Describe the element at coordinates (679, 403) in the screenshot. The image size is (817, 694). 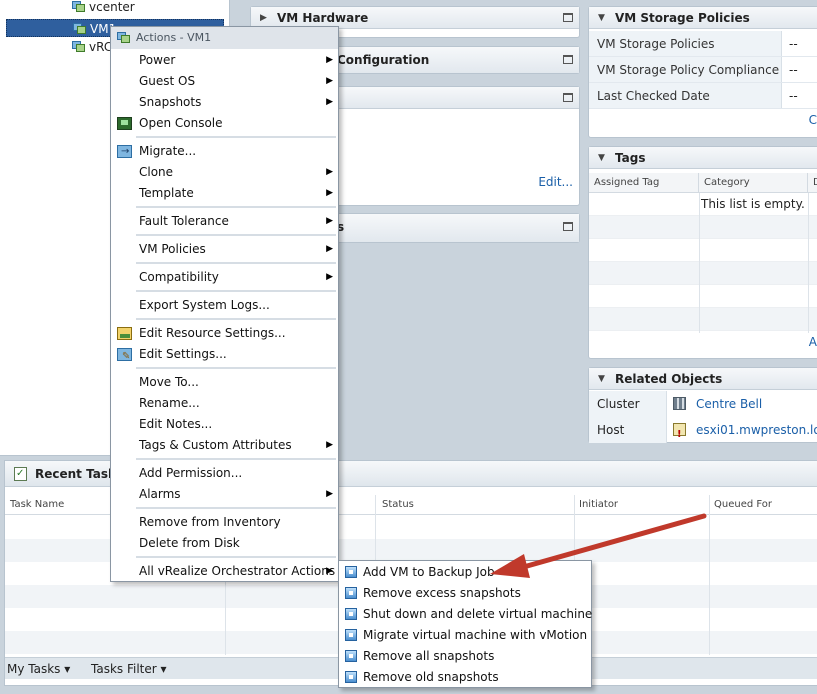
I see `cluster-icon` at that location.